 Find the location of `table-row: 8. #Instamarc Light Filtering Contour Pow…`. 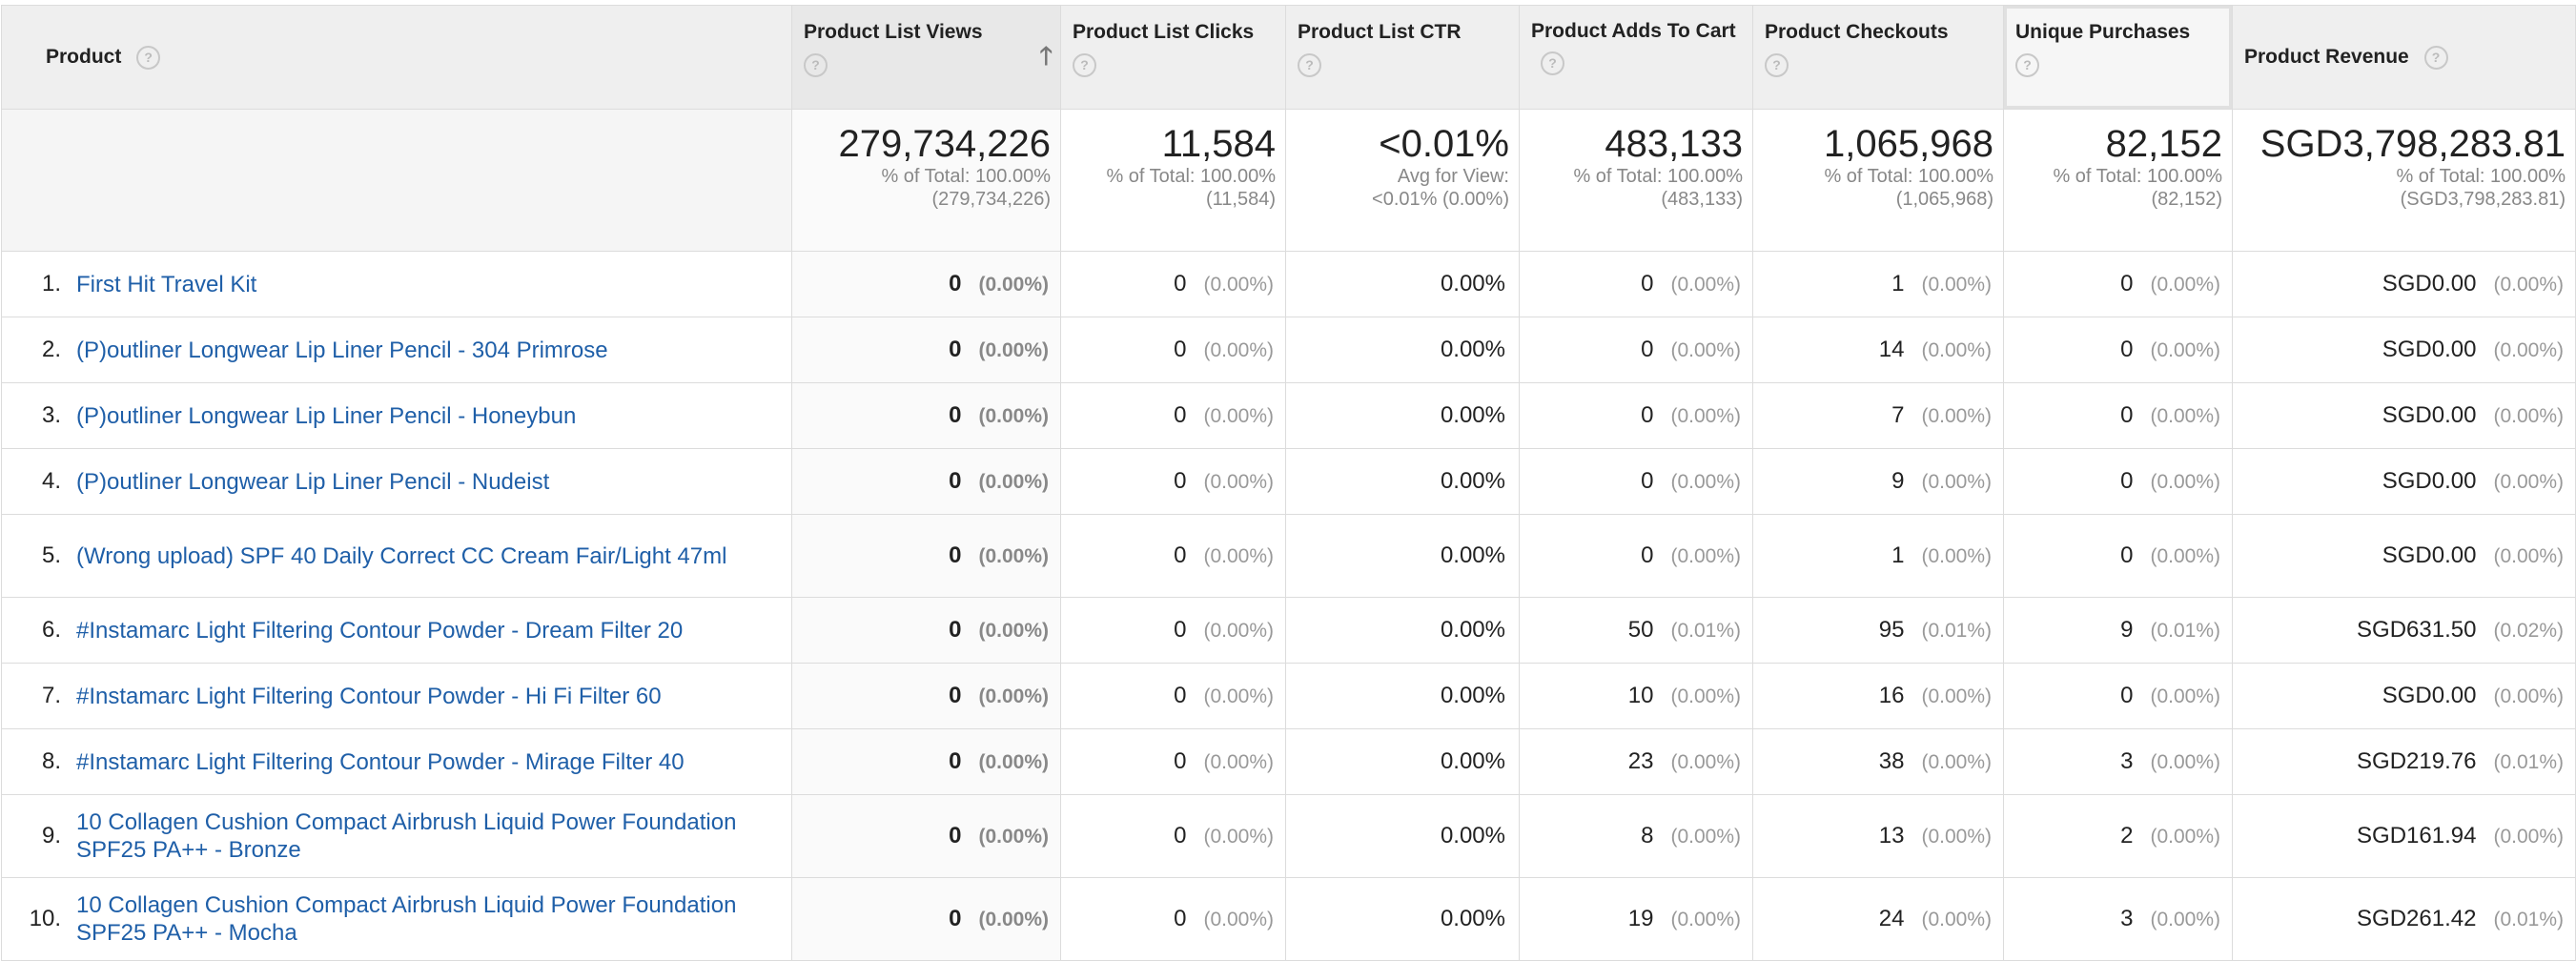

table-row: 8. #Instamarc Light Filtering Contour Pow… is located at coordinates (1288, 761).